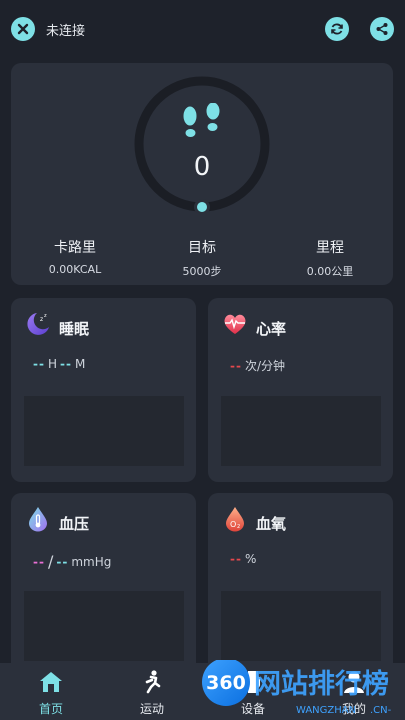  Describe the element at coordinates (243, 559) in the screenshot. I see `blood-oxygen-reading: -- %` at that location.